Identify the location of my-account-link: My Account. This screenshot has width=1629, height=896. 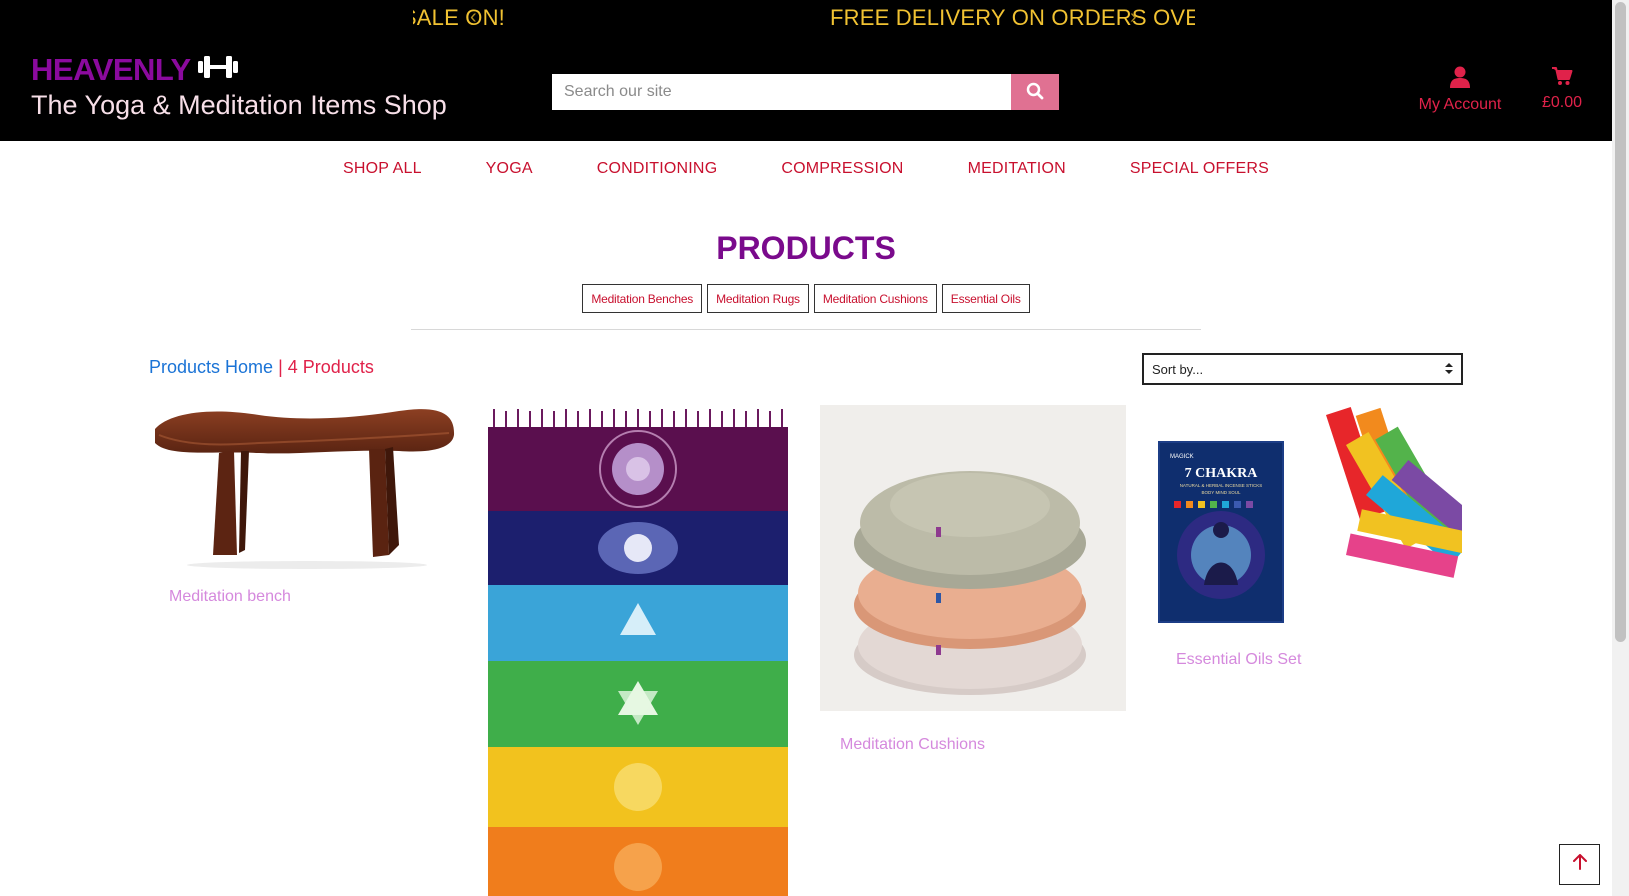
(1460, 90).